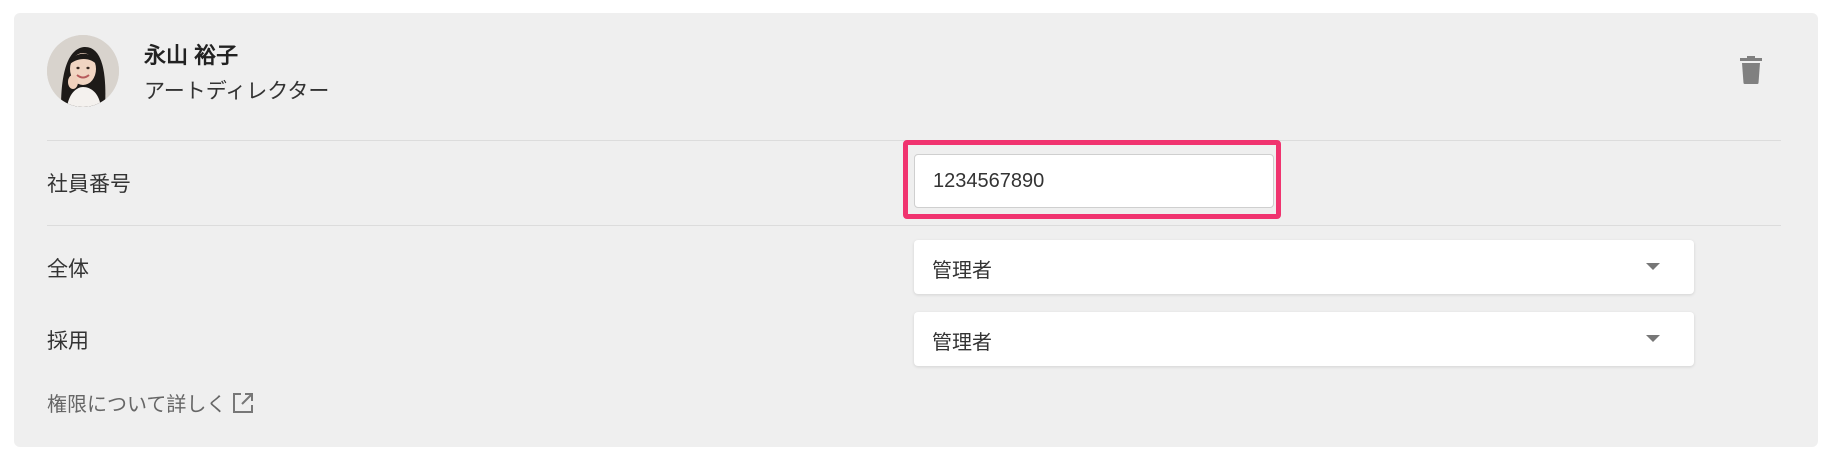  I want to click on employee-number-input, so click(1094, 181).